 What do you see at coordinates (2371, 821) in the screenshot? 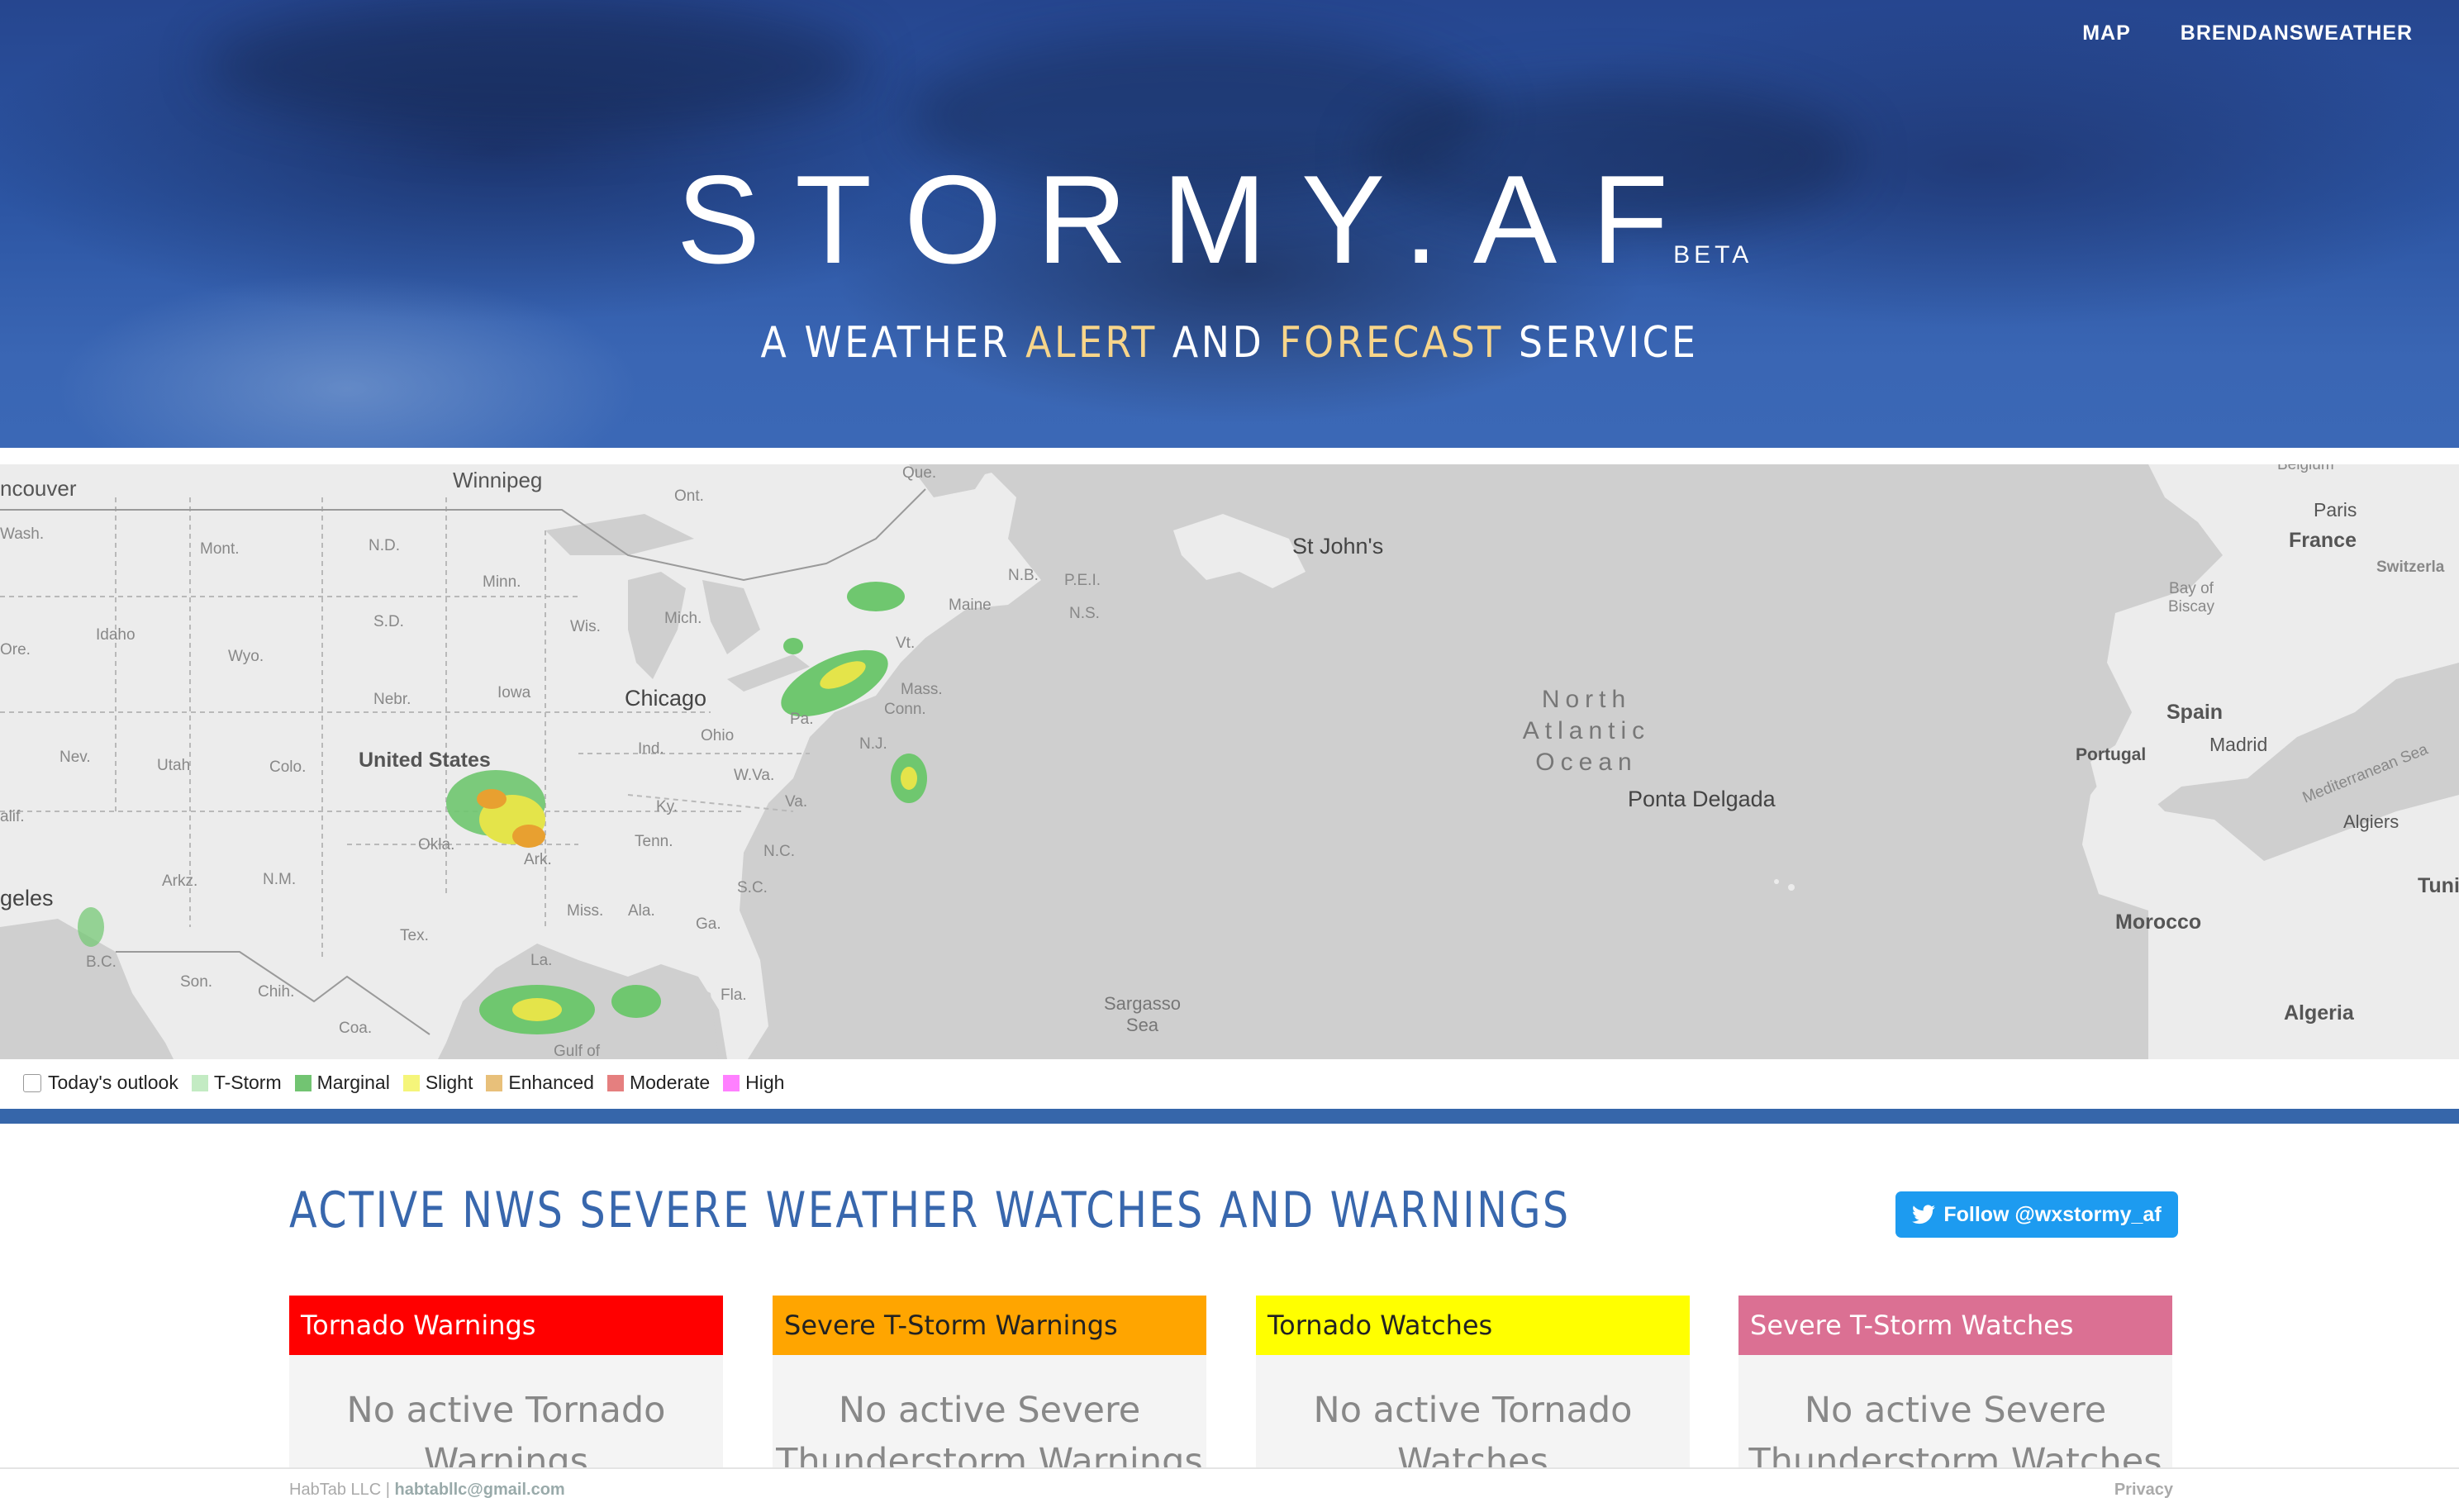
I see `map-label-algiers: Algiers` at bounding box center [2371, 821].